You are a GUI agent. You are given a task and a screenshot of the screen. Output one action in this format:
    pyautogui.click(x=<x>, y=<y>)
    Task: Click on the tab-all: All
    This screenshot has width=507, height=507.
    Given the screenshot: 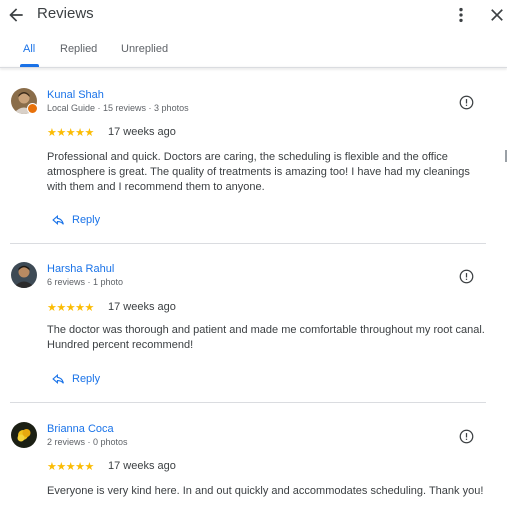 What is the action you would take?
    pyautogui.click(x=29, y=49)
    